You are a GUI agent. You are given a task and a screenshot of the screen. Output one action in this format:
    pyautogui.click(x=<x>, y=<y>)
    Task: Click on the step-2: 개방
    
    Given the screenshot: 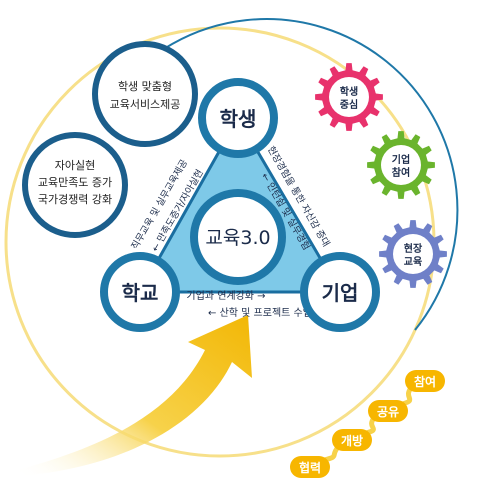 What is the action you would take?
    pyautogui.click(x=352, y=440)
    